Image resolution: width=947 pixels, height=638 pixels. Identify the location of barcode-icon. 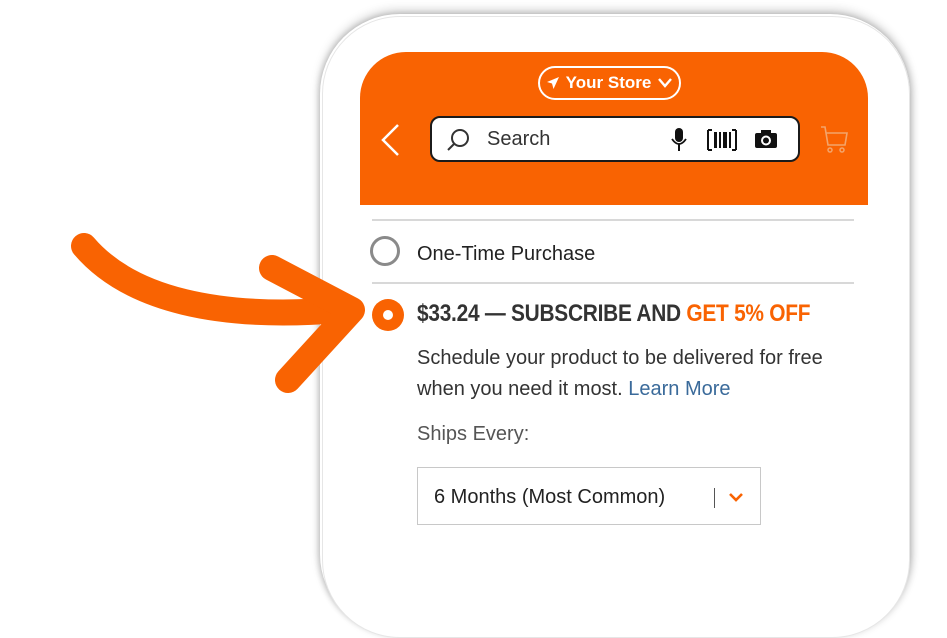
(722, 140).